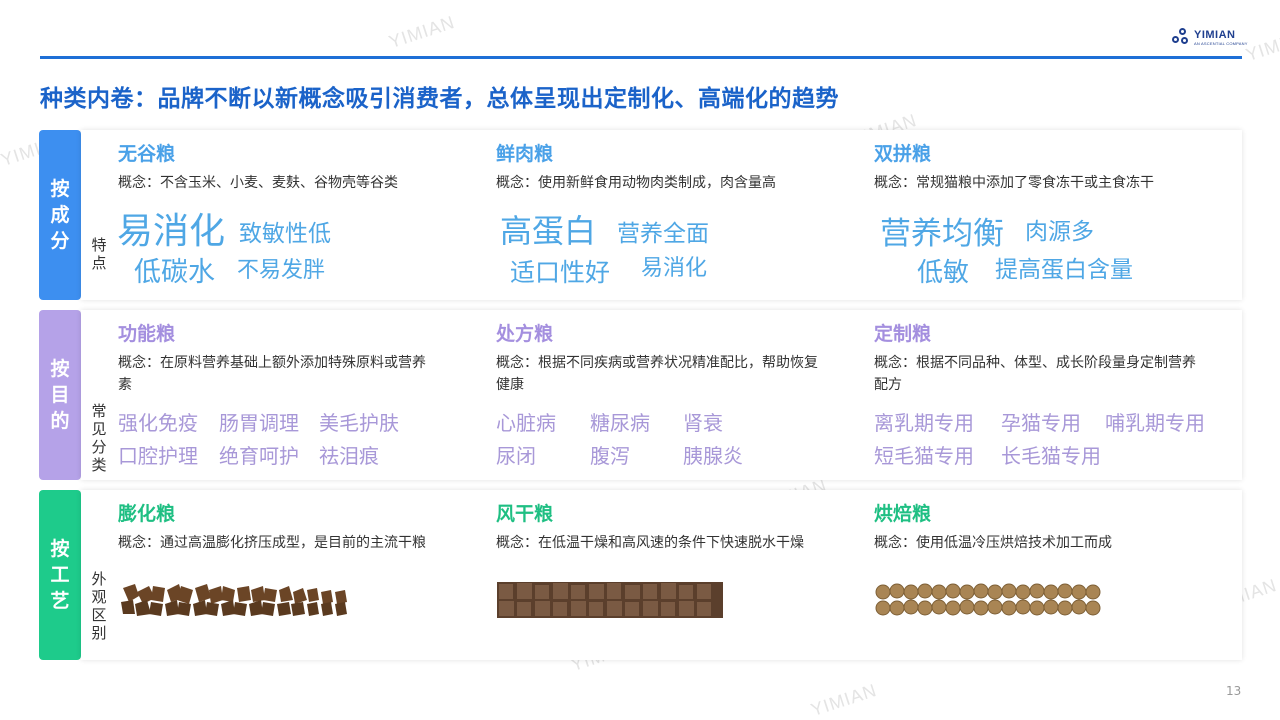 The image size is (1280, 720). What do you see at coordinates (99, 438) in the screenshot?
I see `side-label: 常见分类` at bounding box center [99, 438].